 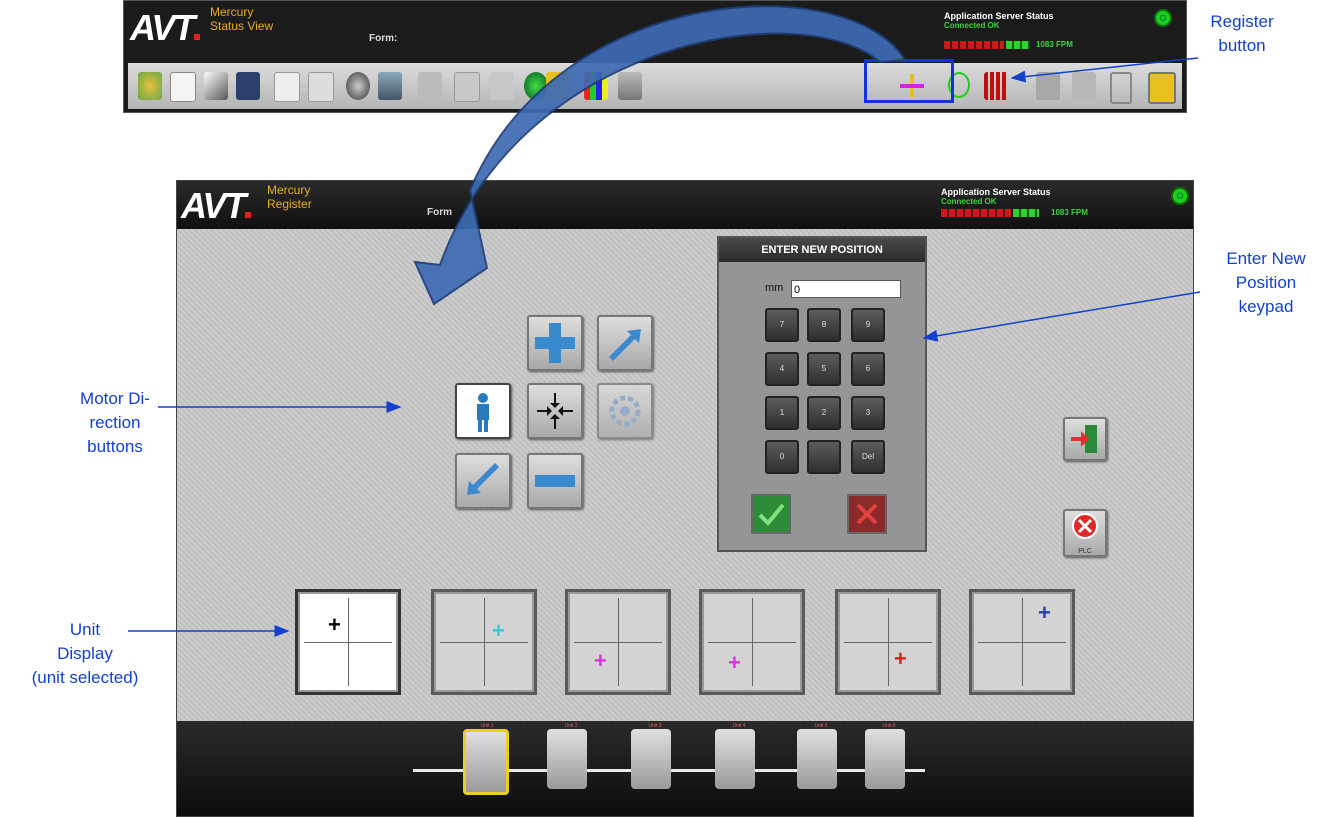 I want to click on big-curved-arrow, so click(x=660, y=155).